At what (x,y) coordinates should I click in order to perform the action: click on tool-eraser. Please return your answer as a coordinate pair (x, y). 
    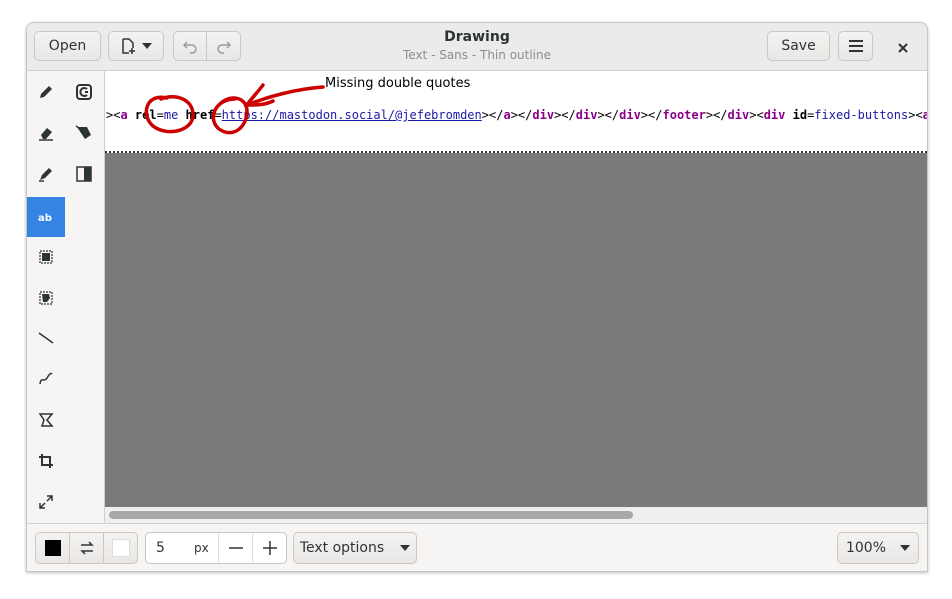
    Looking at the image, I should click on (46, 135).